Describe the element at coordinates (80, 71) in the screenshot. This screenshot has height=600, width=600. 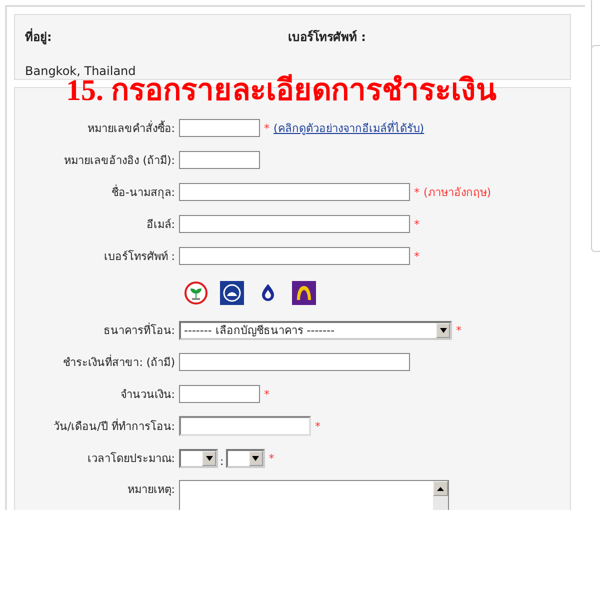
I see `address-text: Bangkok, Thailand` at that location.